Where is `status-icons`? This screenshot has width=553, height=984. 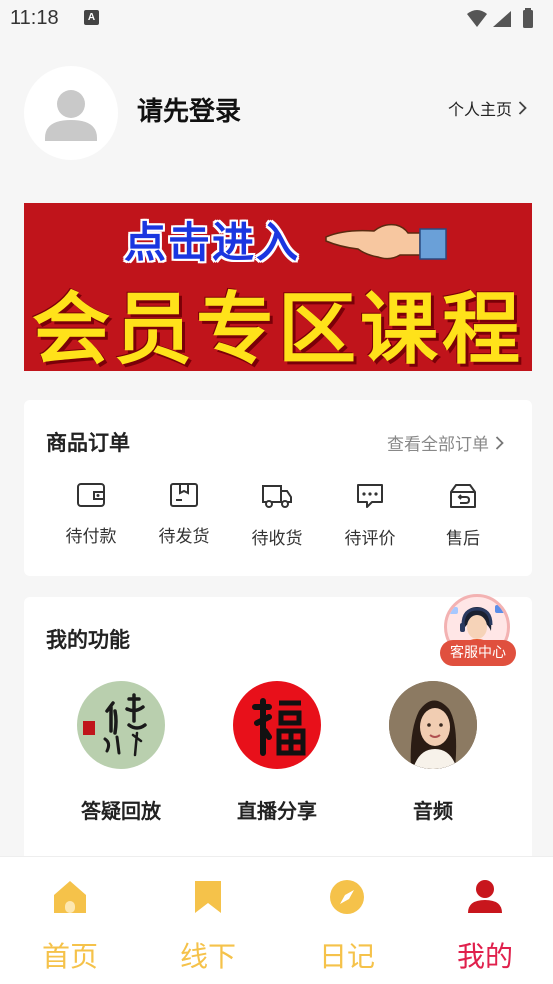 status-icons is located at coordinates (500, 18).